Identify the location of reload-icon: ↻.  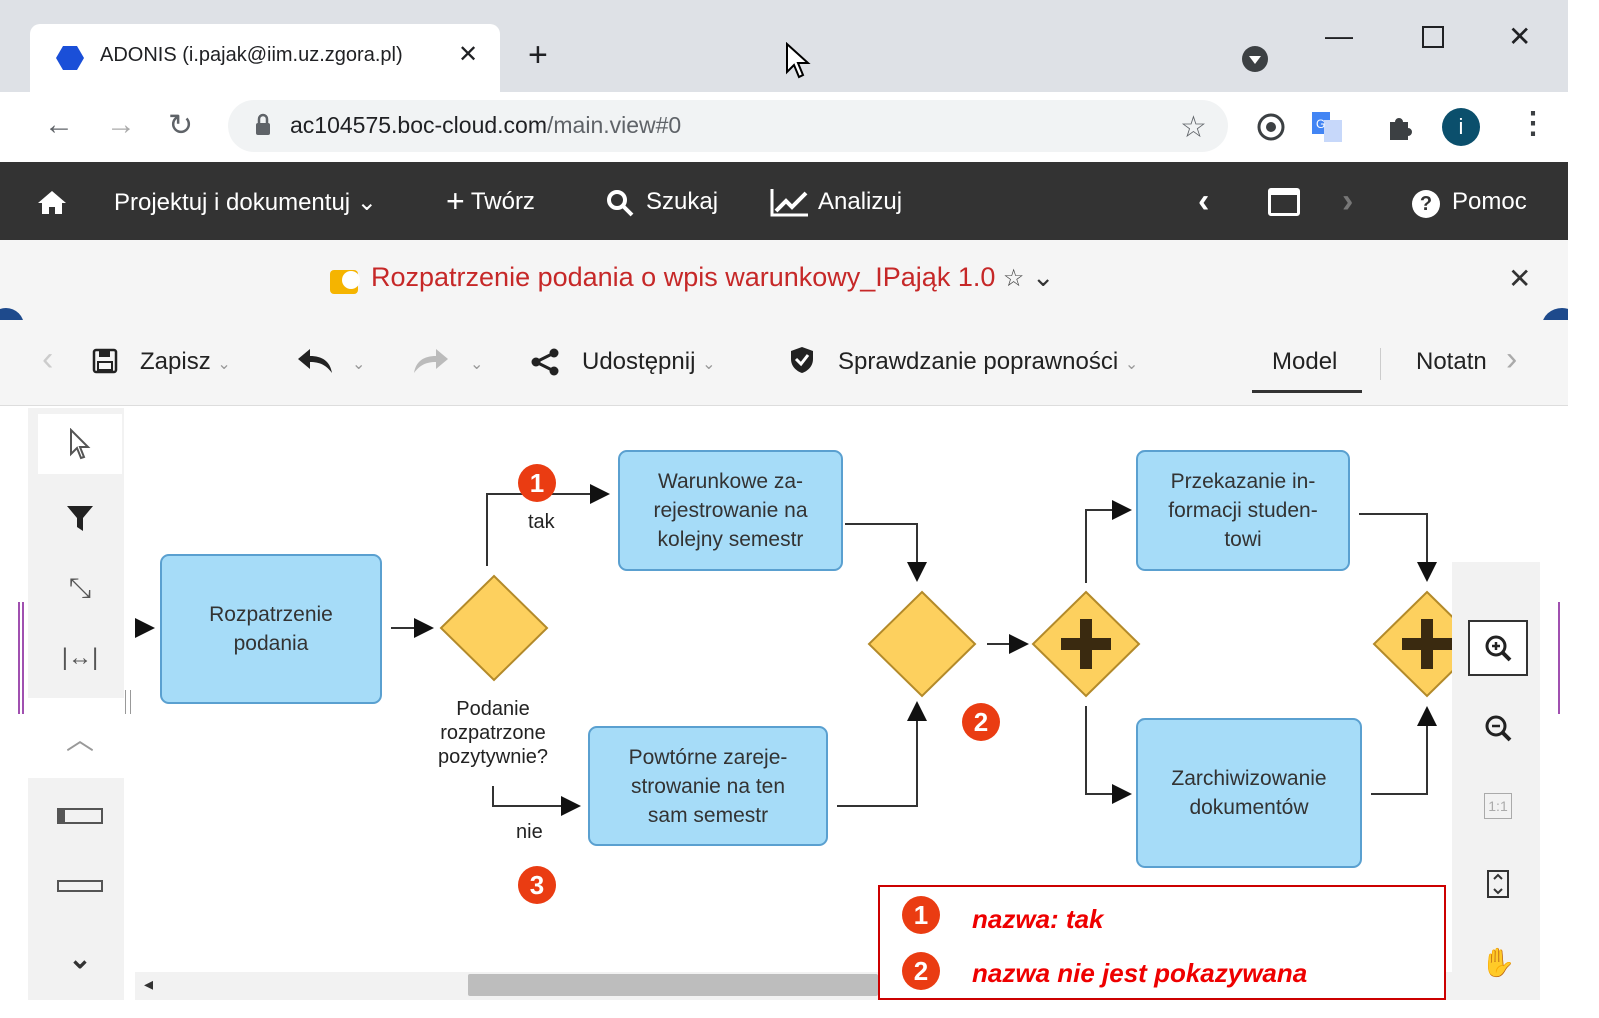
(180, 125).